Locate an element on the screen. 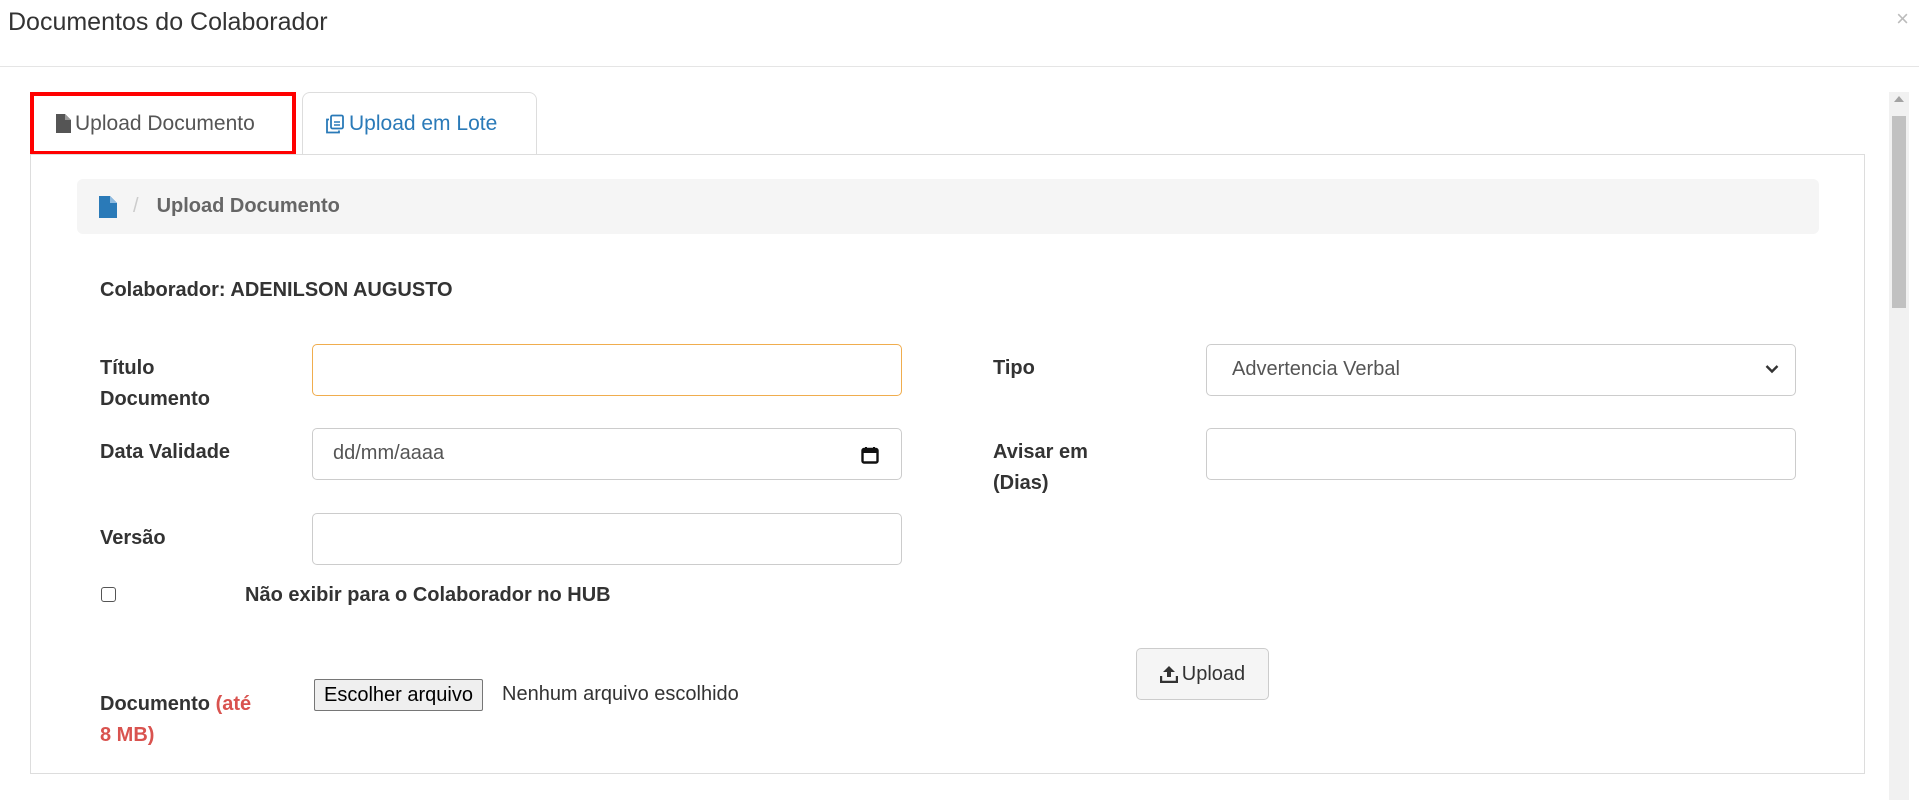 This screenshot has height=800, width=1919. date-placeholder: dd/mm/aaaa is located at coordinates (389, 453).